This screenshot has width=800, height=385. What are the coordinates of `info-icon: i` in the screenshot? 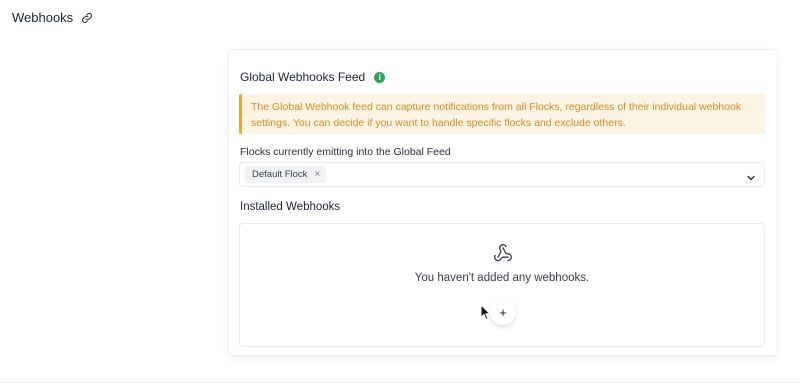 It's located at (380, 77).